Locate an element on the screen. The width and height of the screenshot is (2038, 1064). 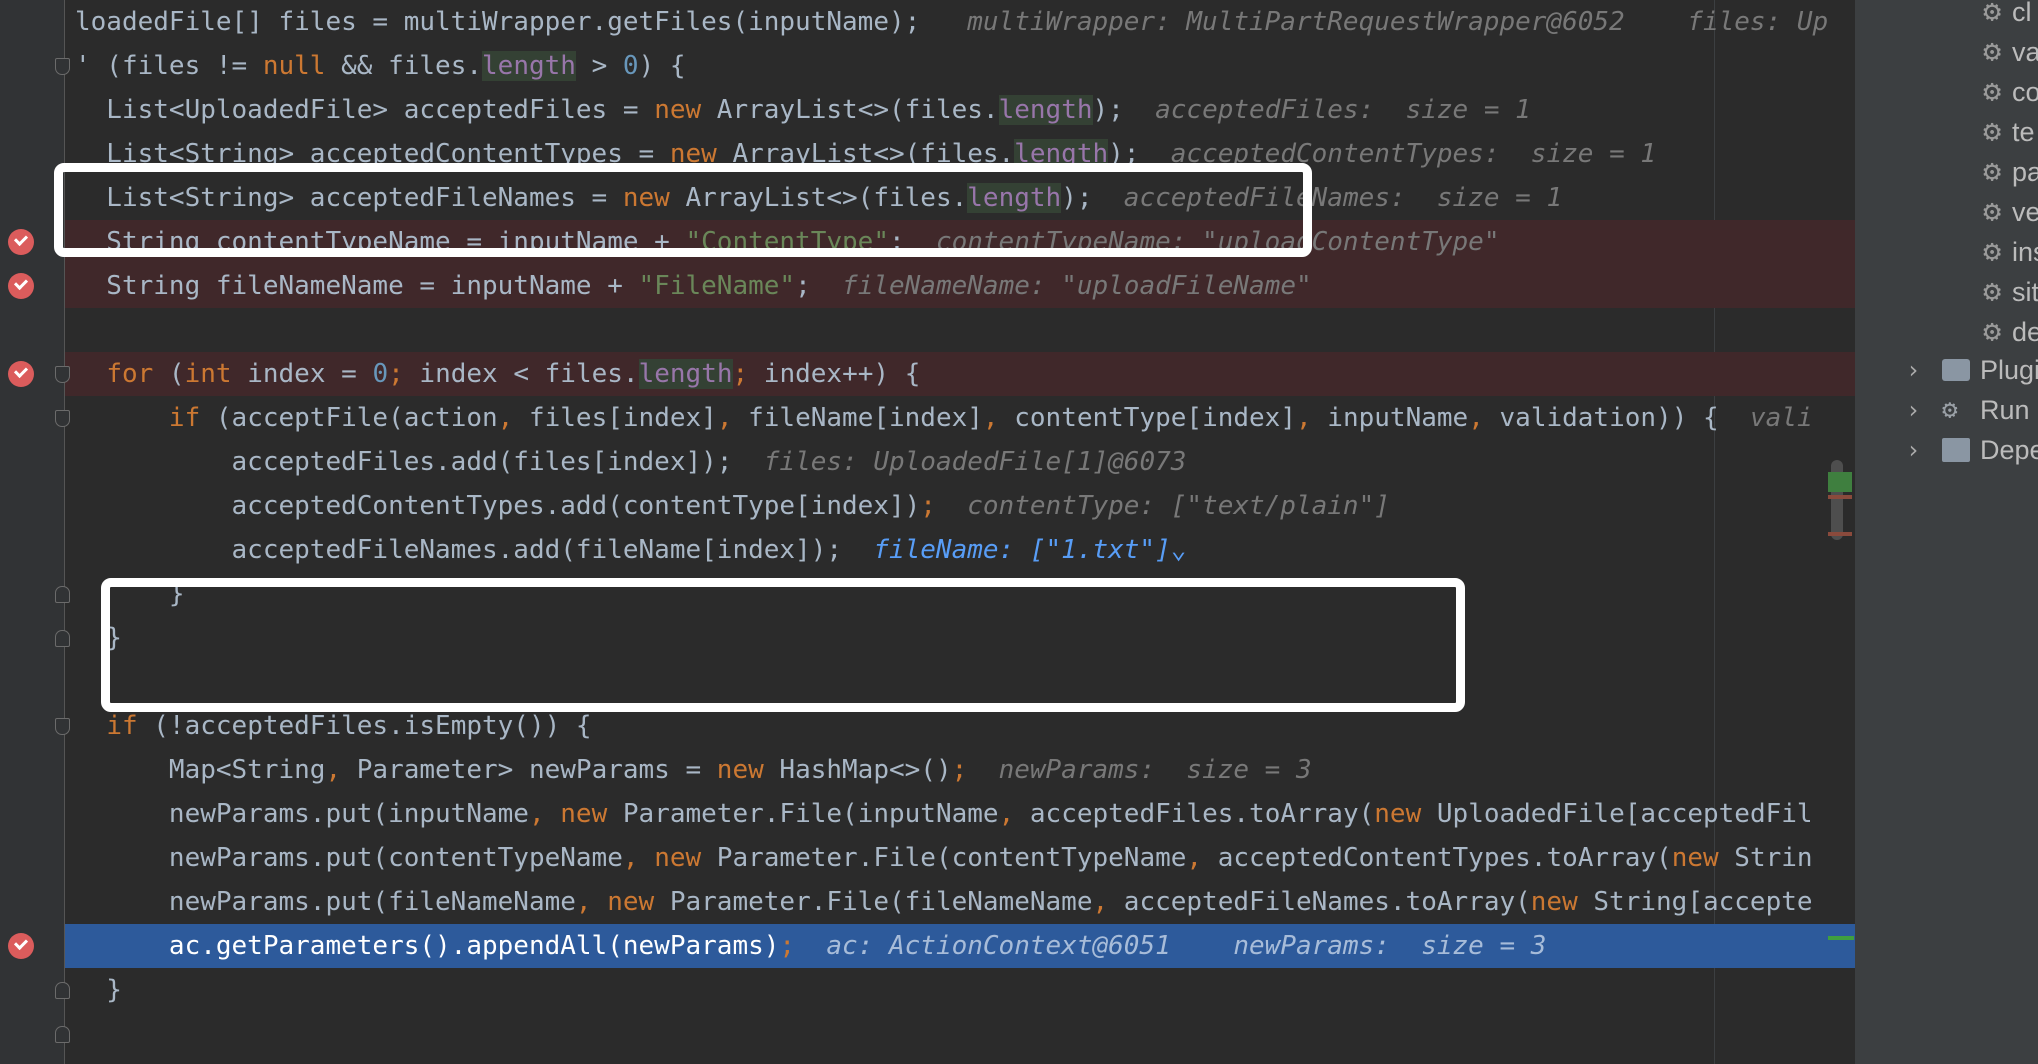
editor-gutter is located at coordinates (32, 532).